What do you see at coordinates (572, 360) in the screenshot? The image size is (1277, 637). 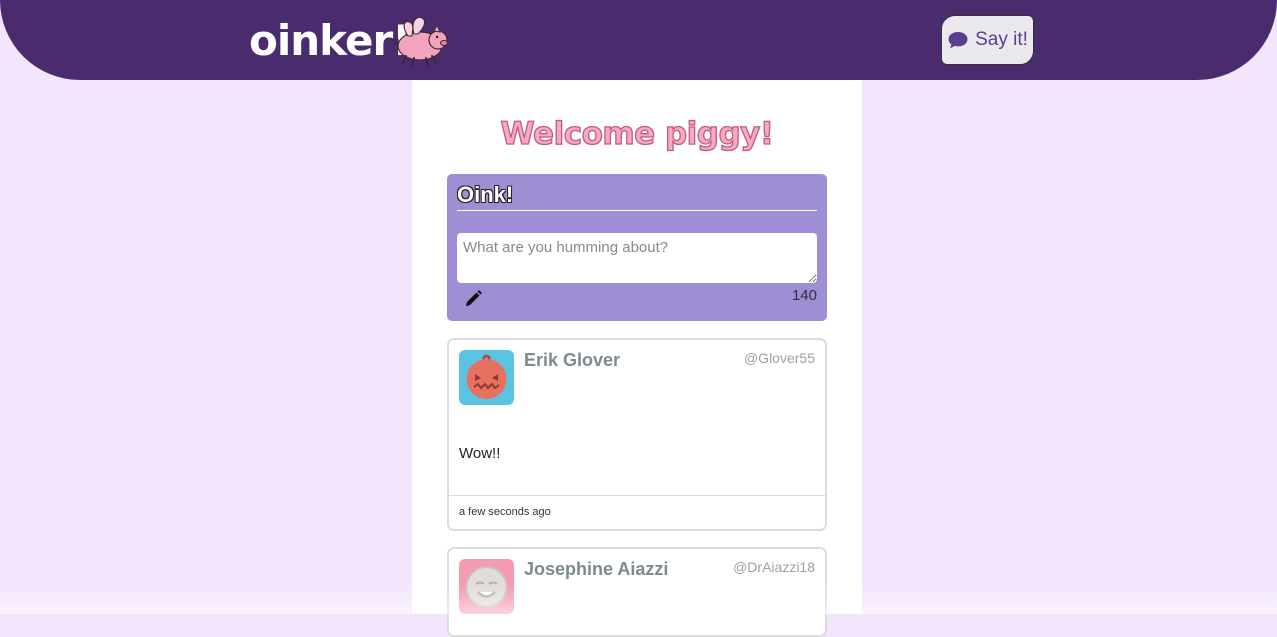 I see `author-name: Erik Glover` at bounding box center [572, 360].